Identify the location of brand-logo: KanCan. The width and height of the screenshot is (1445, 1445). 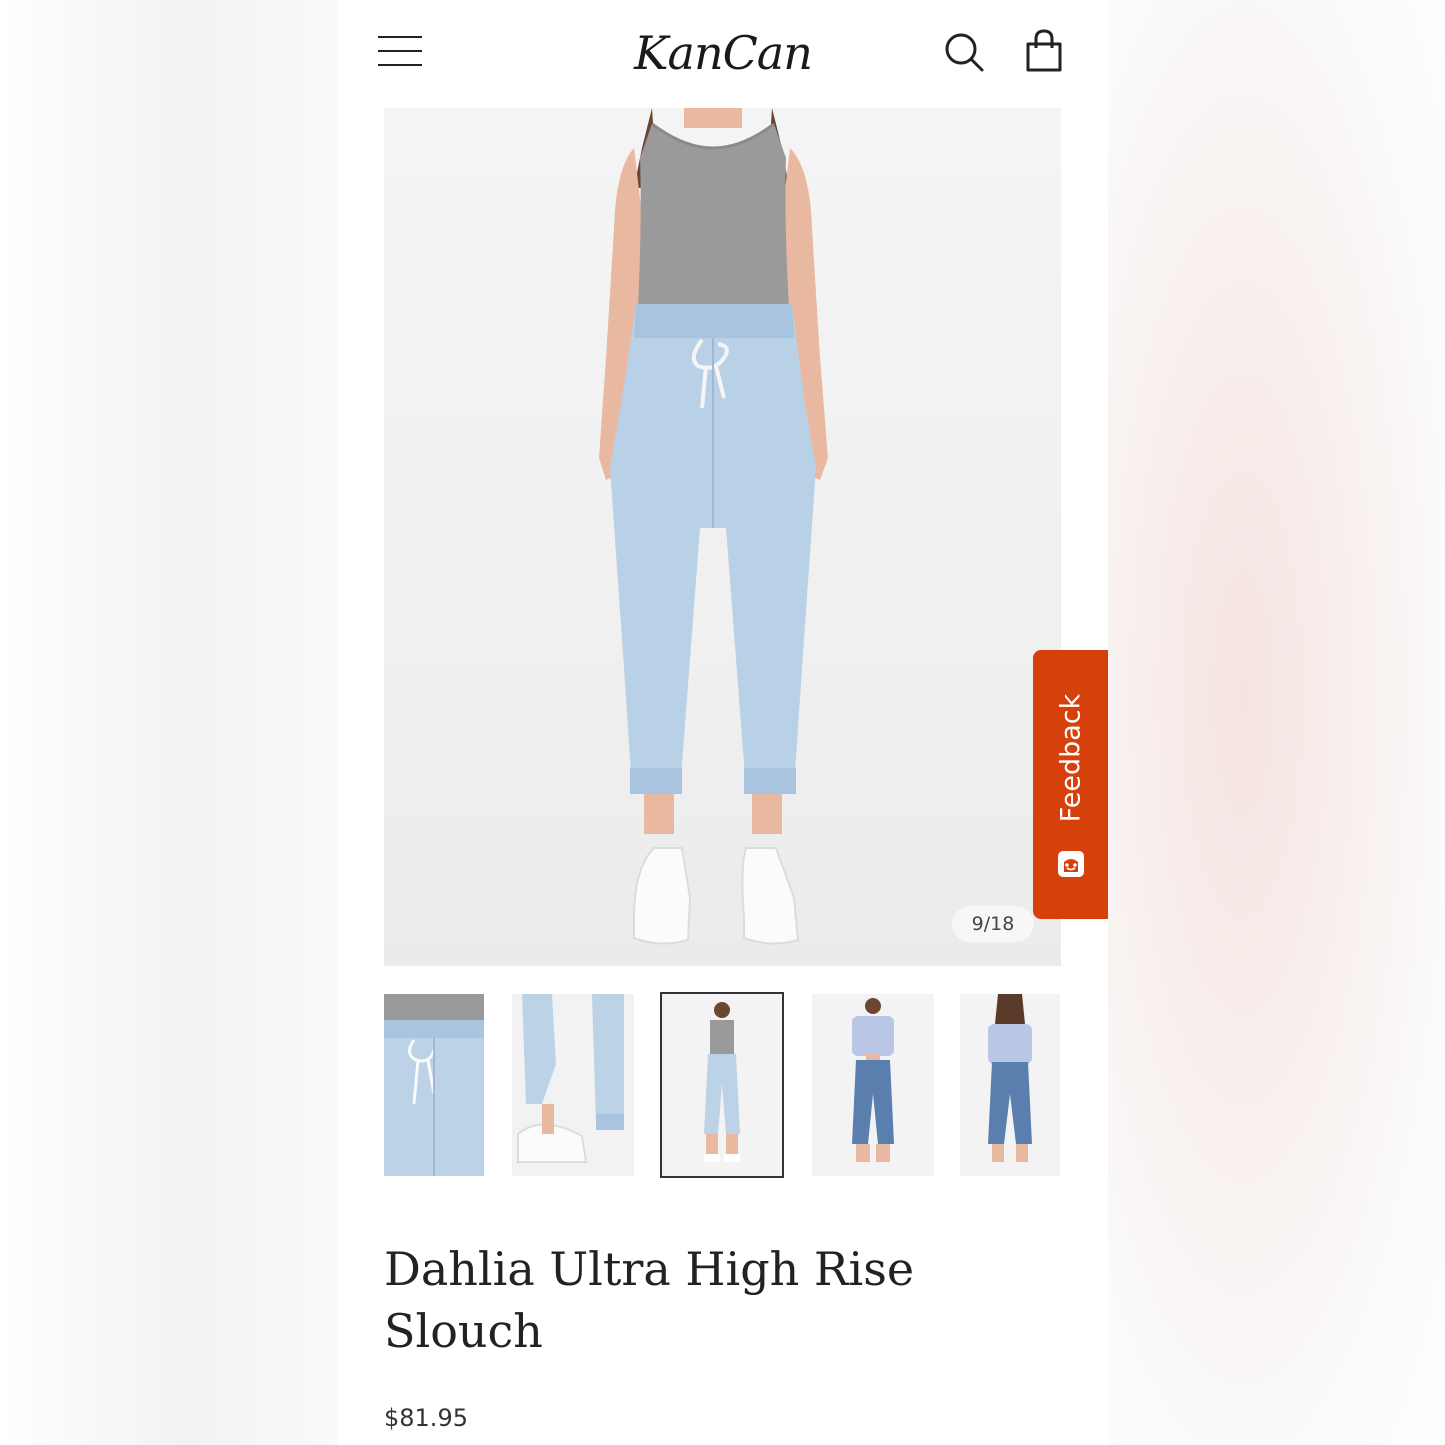
(723, 53).